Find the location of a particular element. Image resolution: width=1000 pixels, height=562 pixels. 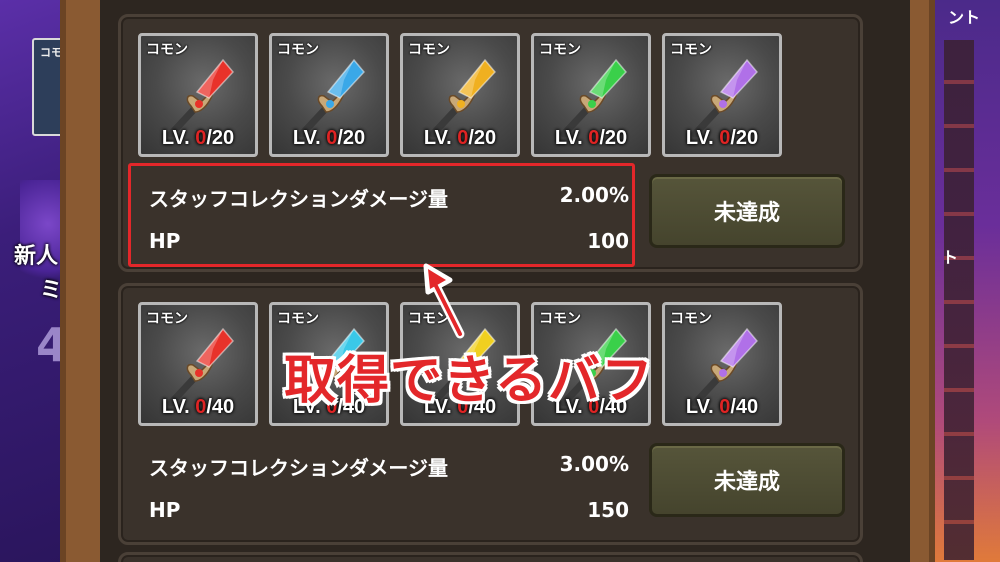

right-background-decoration is located at coordinates (959, 300).